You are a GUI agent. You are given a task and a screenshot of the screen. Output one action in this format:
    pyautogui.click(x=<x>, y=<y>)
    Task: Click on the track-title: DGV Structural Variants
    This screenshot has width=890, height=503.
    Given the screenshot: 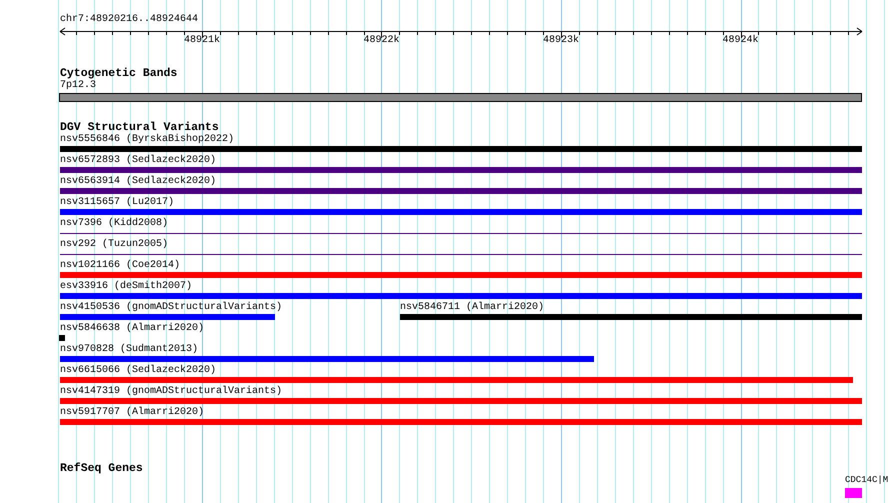 What is the action you would take?
    pyautogui.click(x=139, y=127)
    